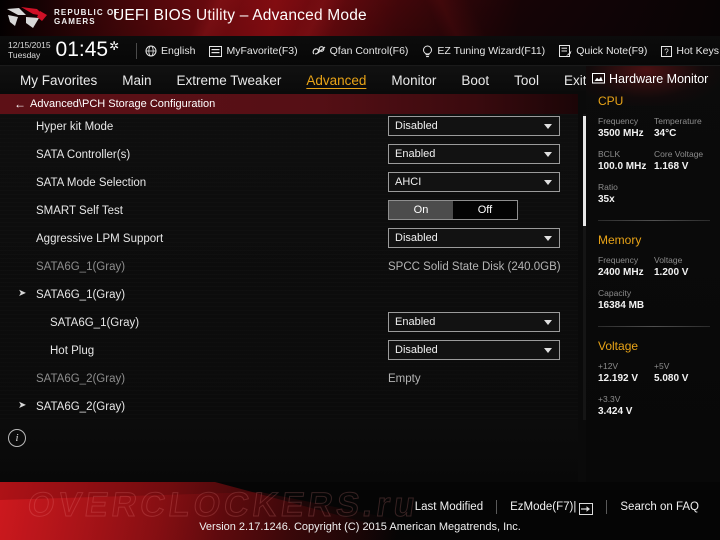 The width and height of the screenshot is (720, 540). I want to click on ezmode-button: EzMode(F7)|, so click(551, 508).